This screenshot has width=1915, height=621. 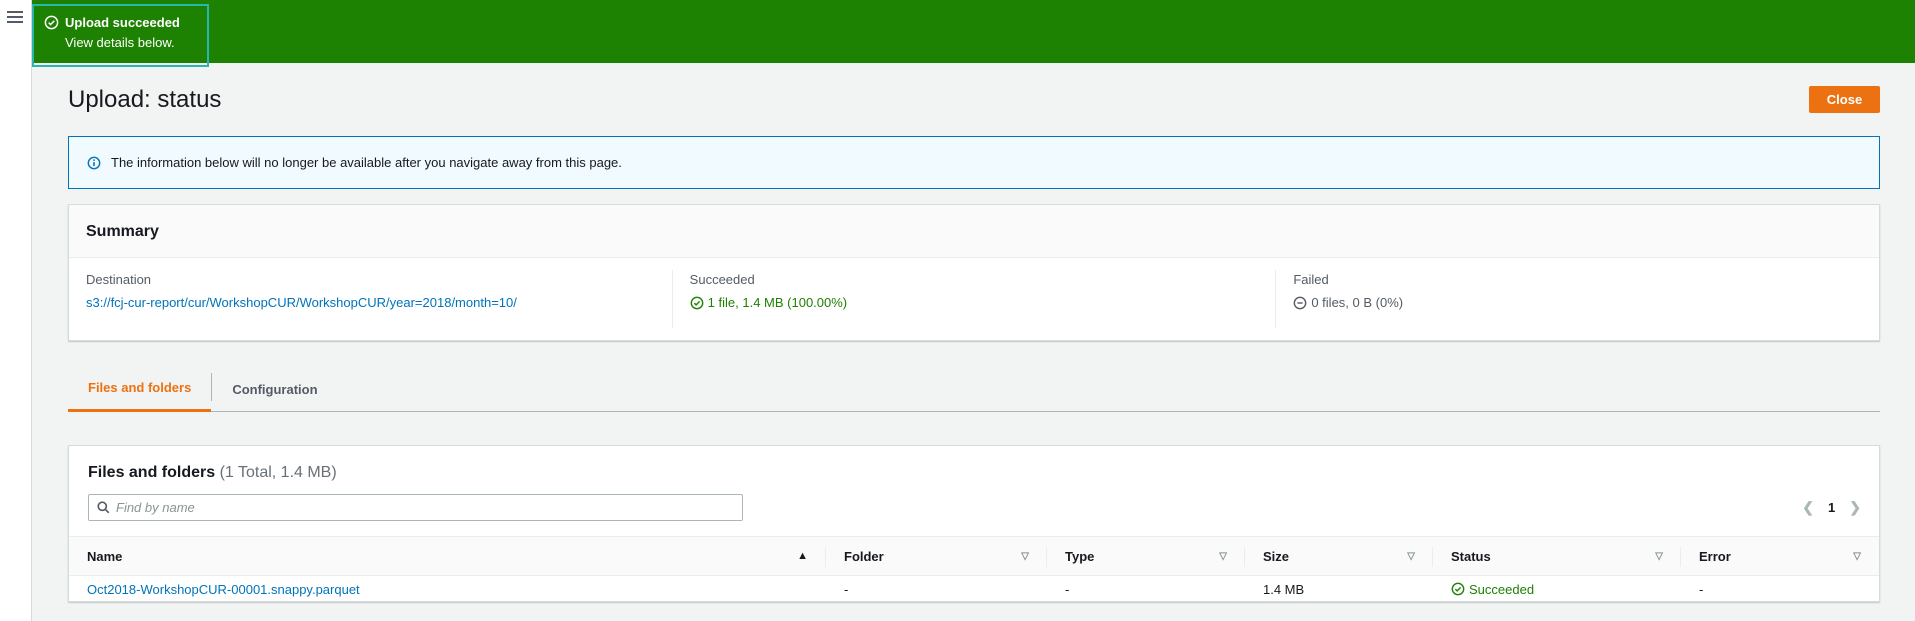 I want to click on side-navigation-strip, so click(x=16, y=310).